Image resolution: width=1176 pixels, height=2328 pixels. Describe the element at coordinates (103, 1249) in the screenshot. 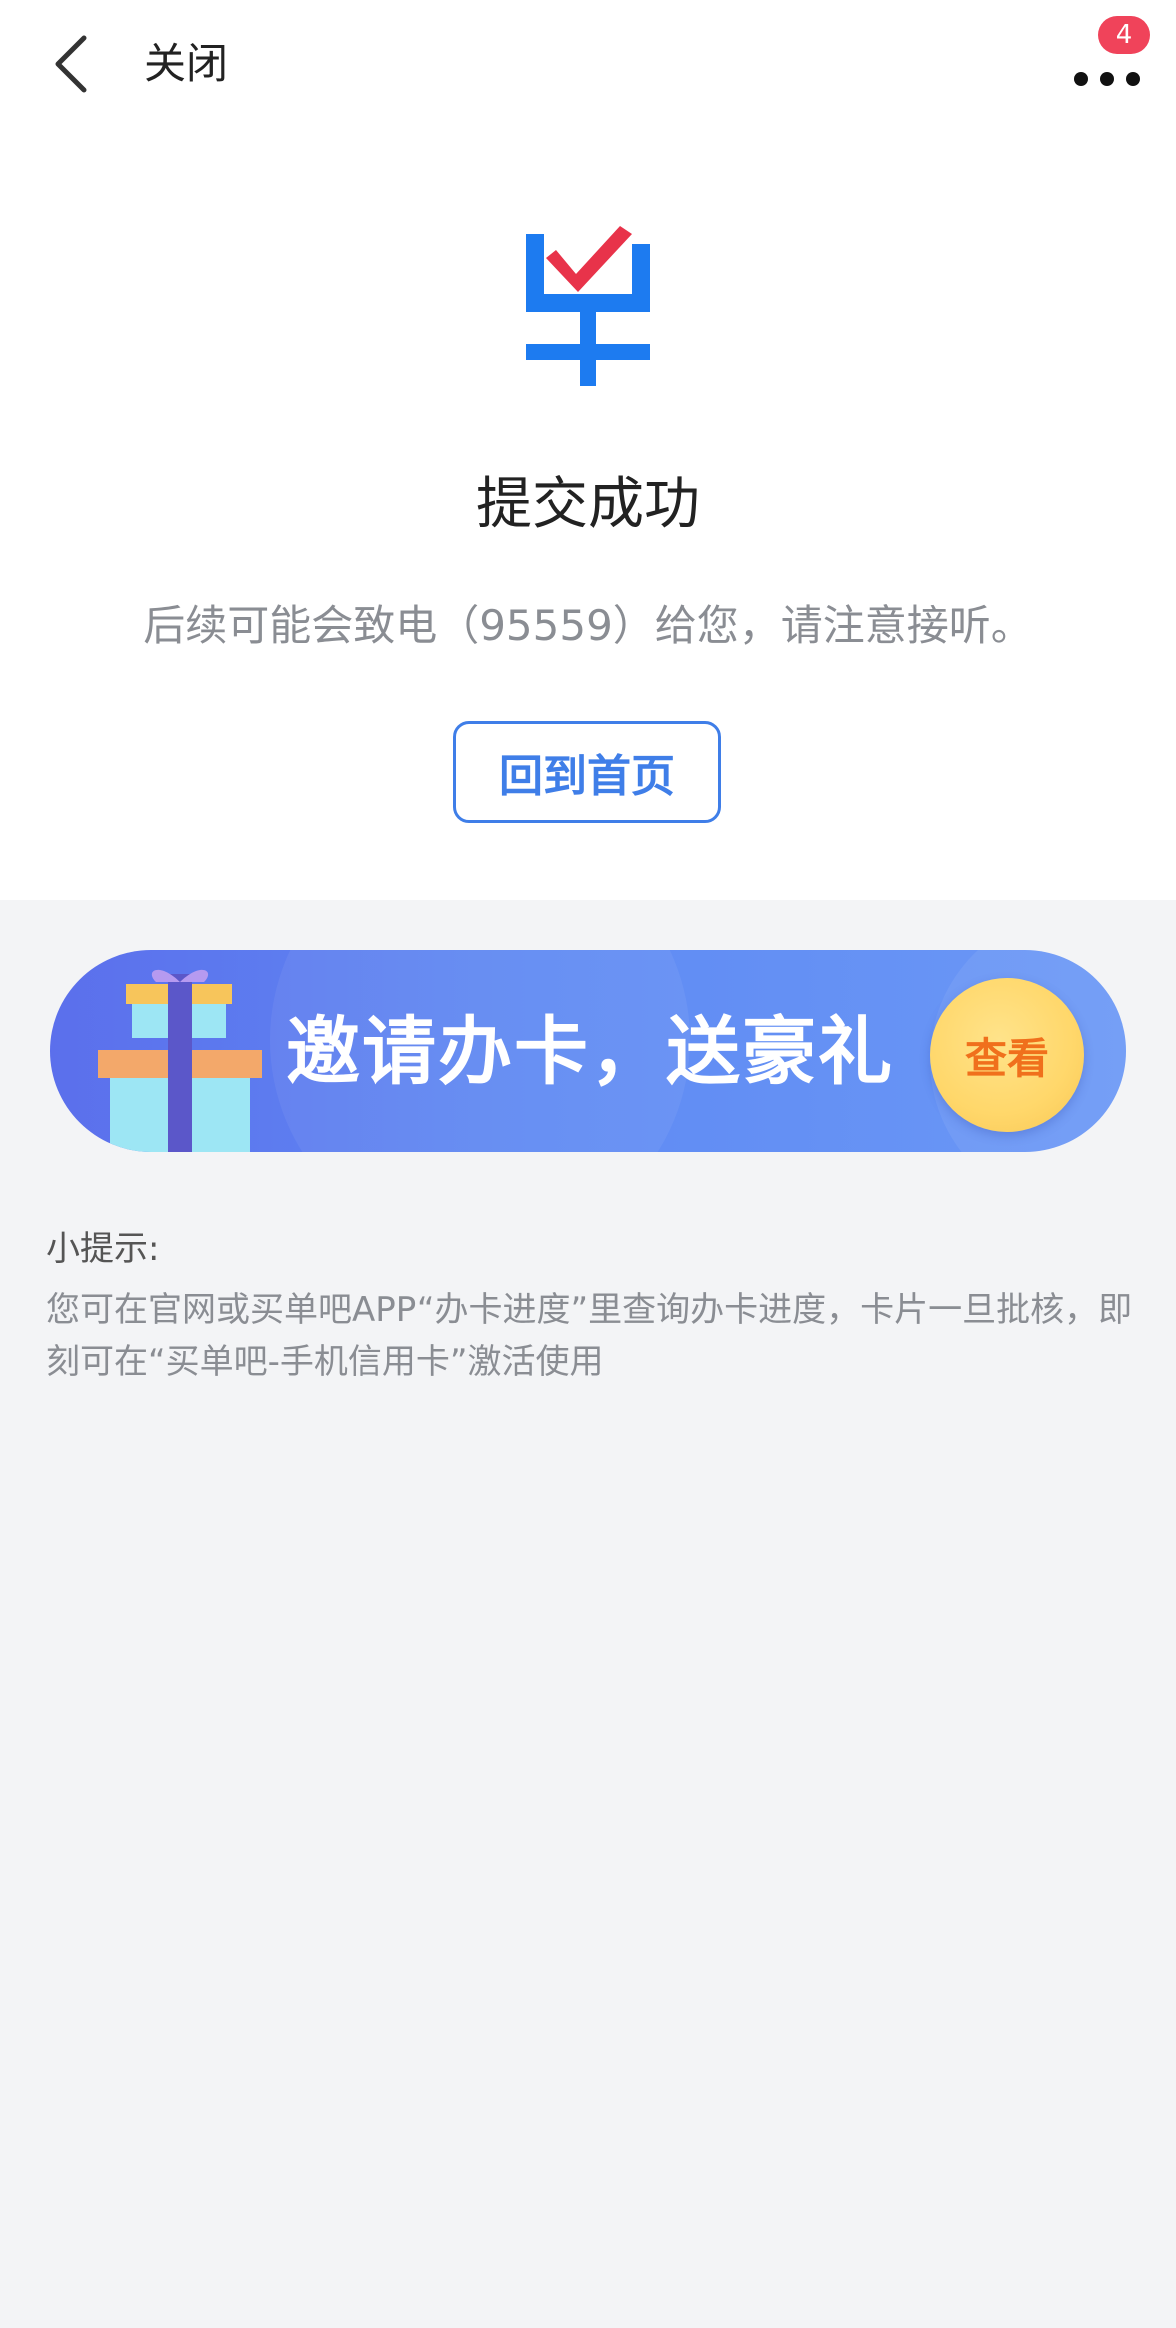

I see `tips-heading: 小提示:` at that location.